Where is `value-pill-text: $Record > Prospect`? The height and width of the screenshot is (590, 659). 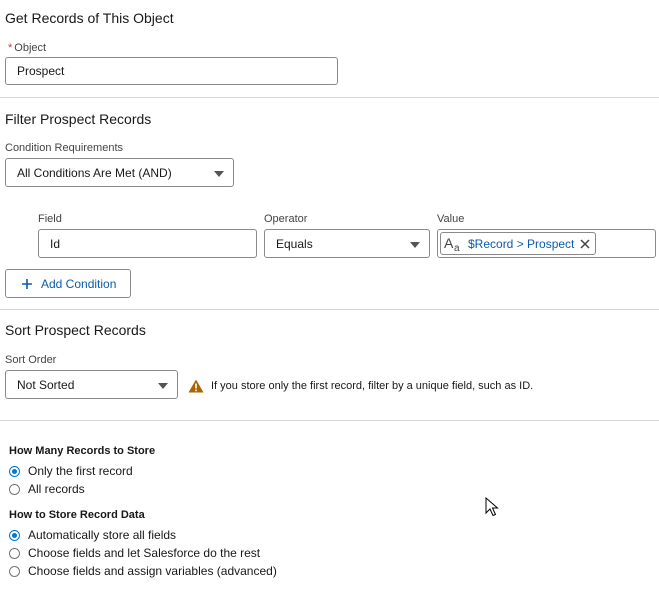
value-pill-text: $Record > Prospect is located at coordinates (521, 243).